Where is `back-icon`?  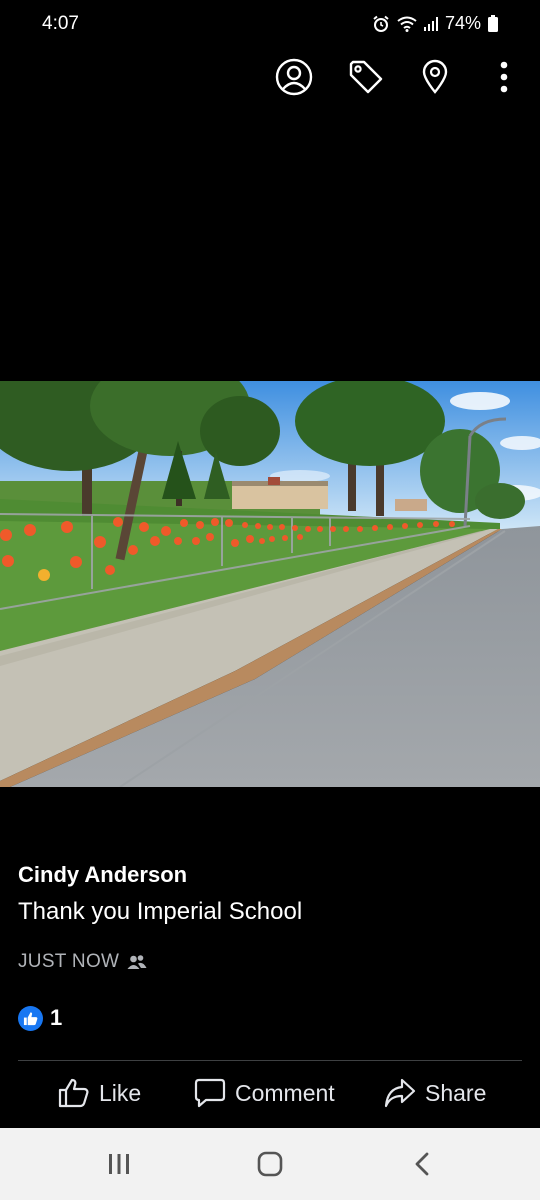 back-icon is located at coordinates (422, 1164).